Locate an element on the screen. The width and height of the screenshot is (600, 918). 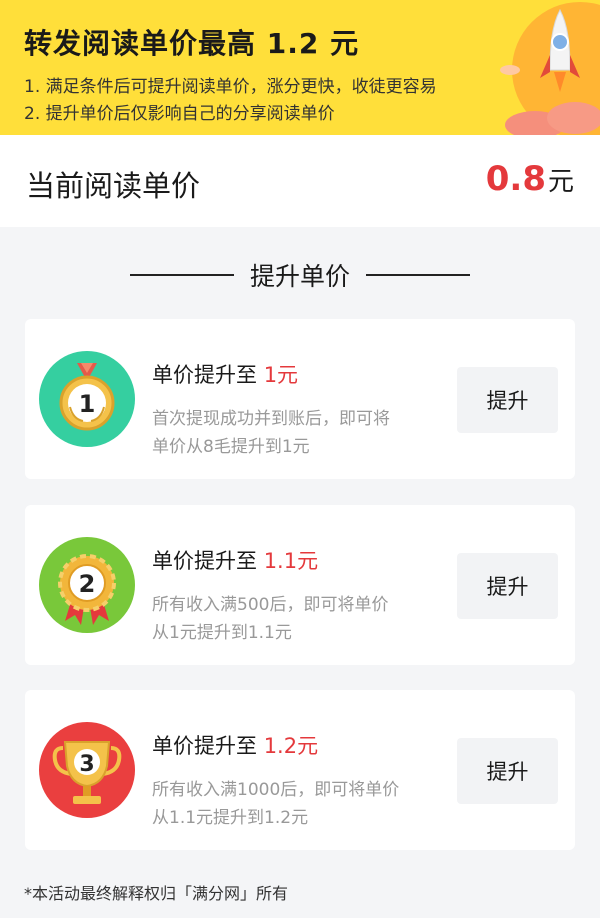
heading-divider-right is located at coordinates (418, 275).